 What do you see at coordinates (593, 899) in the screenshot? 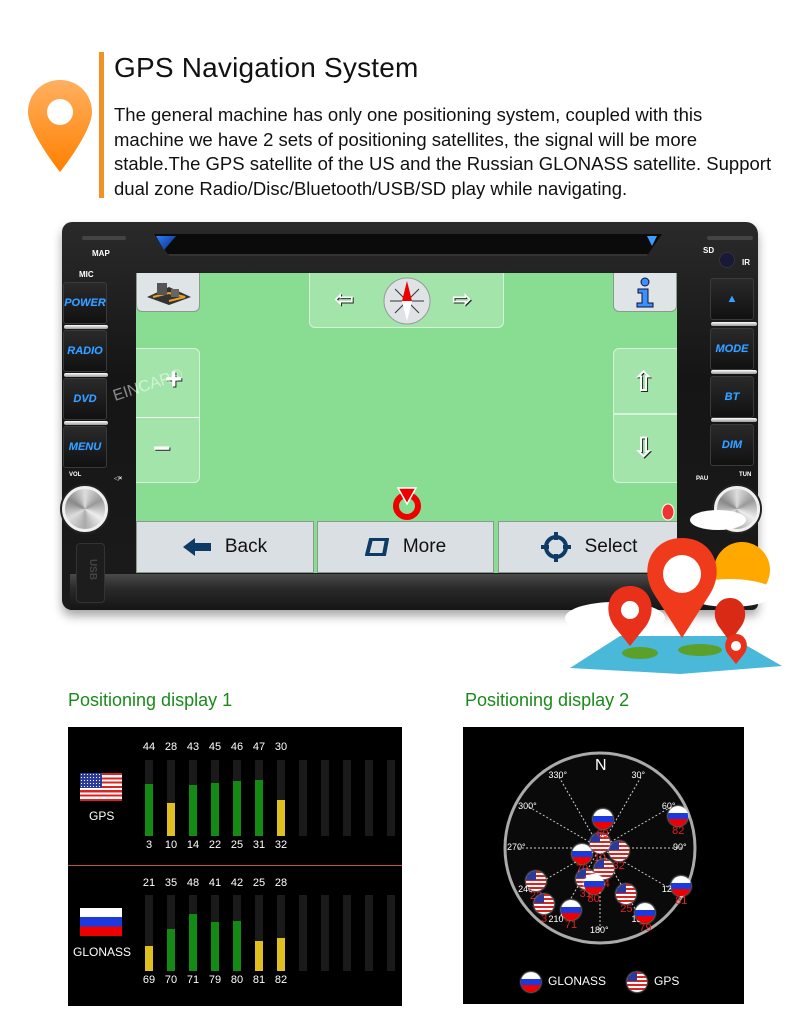
I see `satellite-id: 80` at bounding box center [593, 899].